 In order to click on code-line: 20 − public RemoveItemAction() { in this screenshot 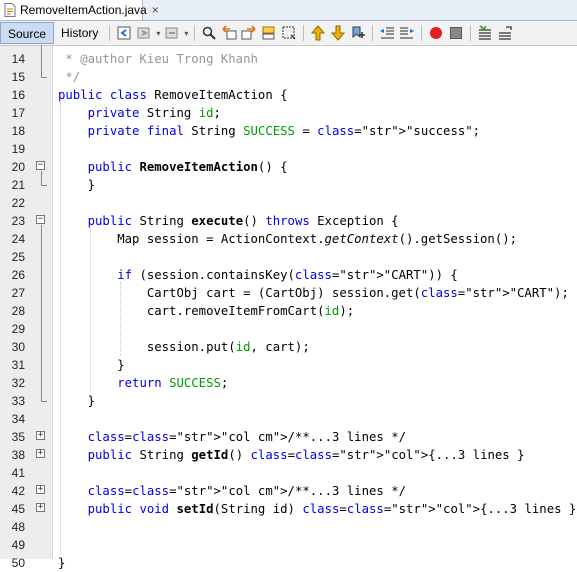, I will do `click(288, 167)`.